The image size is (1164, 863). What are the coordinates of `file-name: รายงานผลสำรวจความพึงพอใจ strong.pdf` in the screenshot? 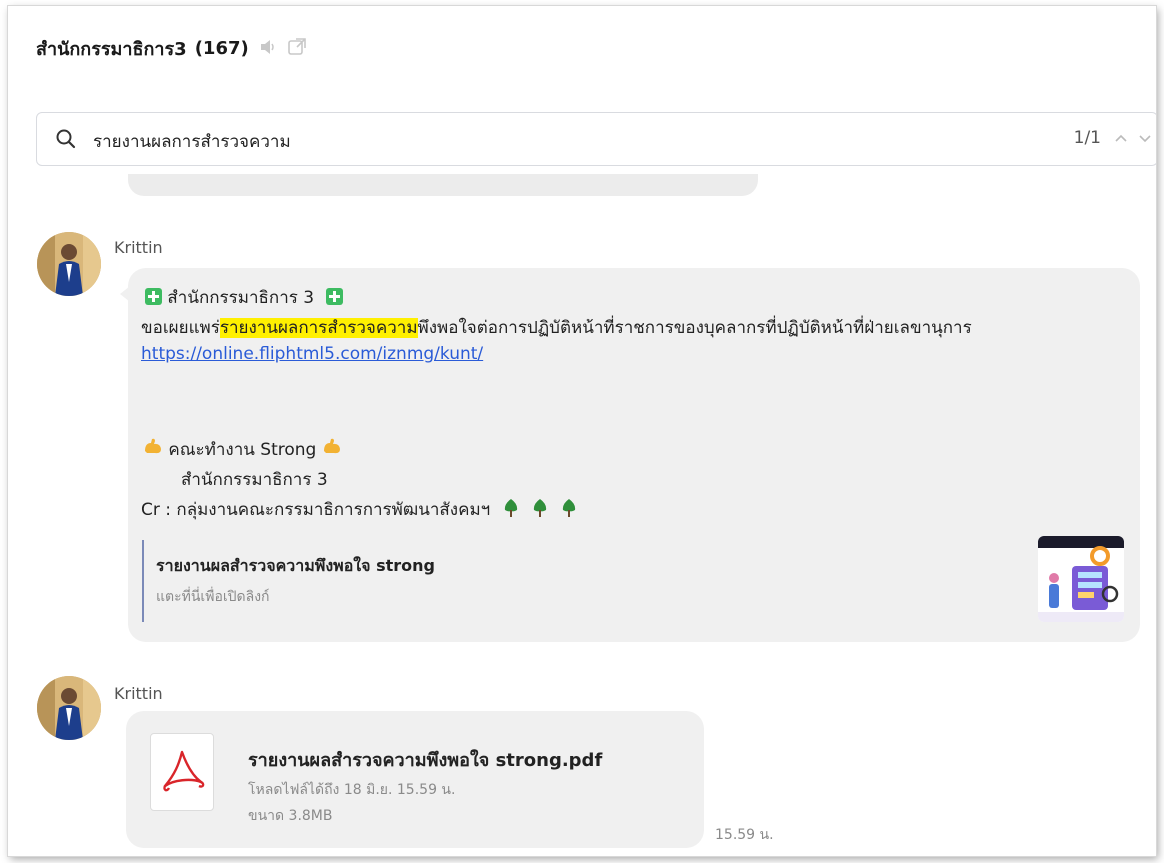 It's located at (425, 759).